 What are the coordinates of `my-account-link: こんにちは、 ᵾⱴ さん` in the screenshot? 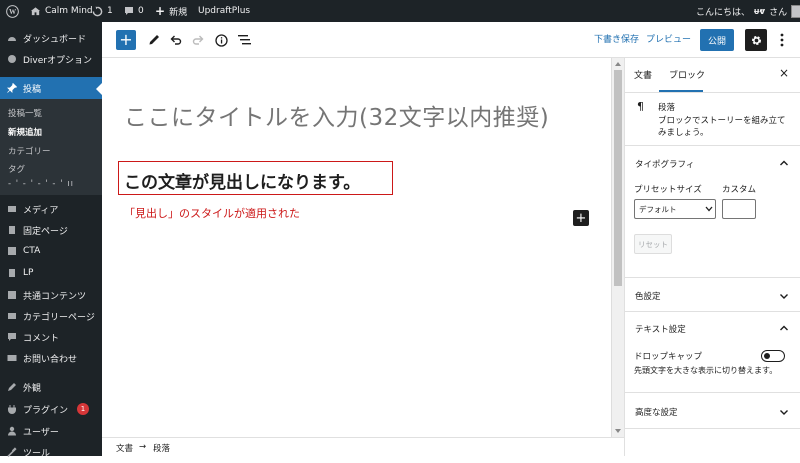 It's located at (748, 11).